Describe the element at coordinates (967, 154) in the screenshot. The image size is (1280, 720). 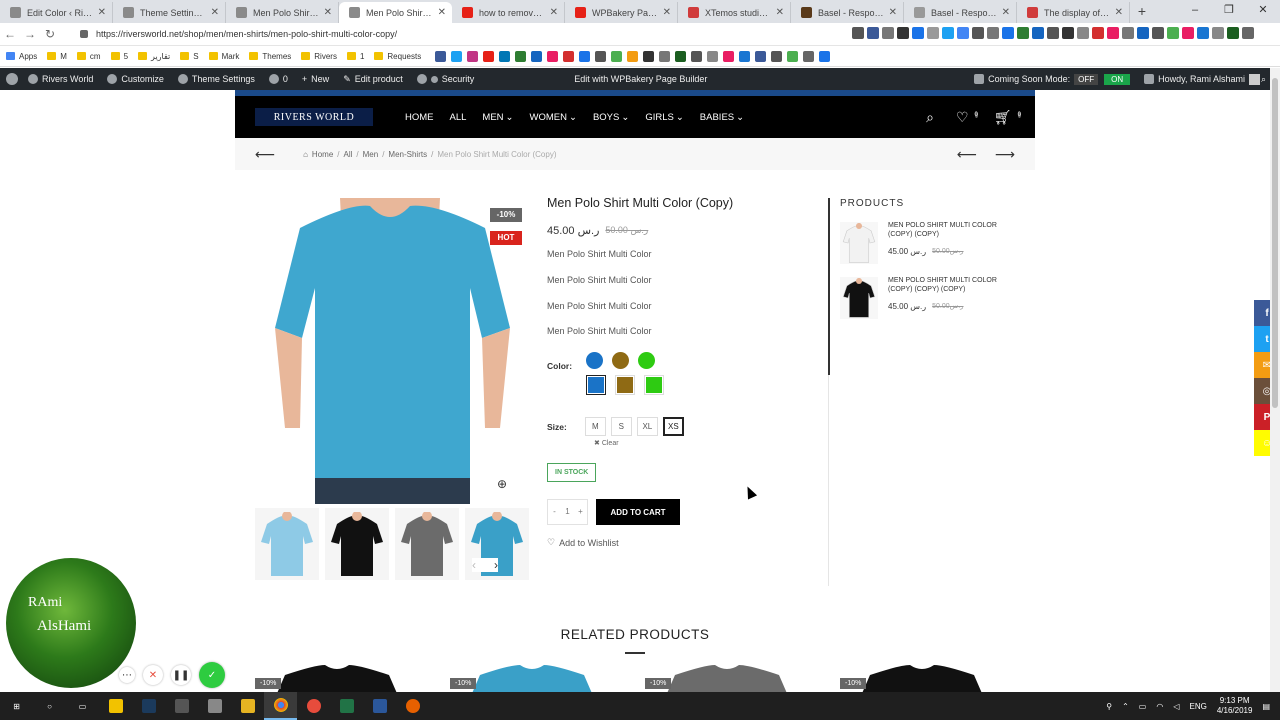
I see `prev-product-arrow-icon: ⟵` at that location.